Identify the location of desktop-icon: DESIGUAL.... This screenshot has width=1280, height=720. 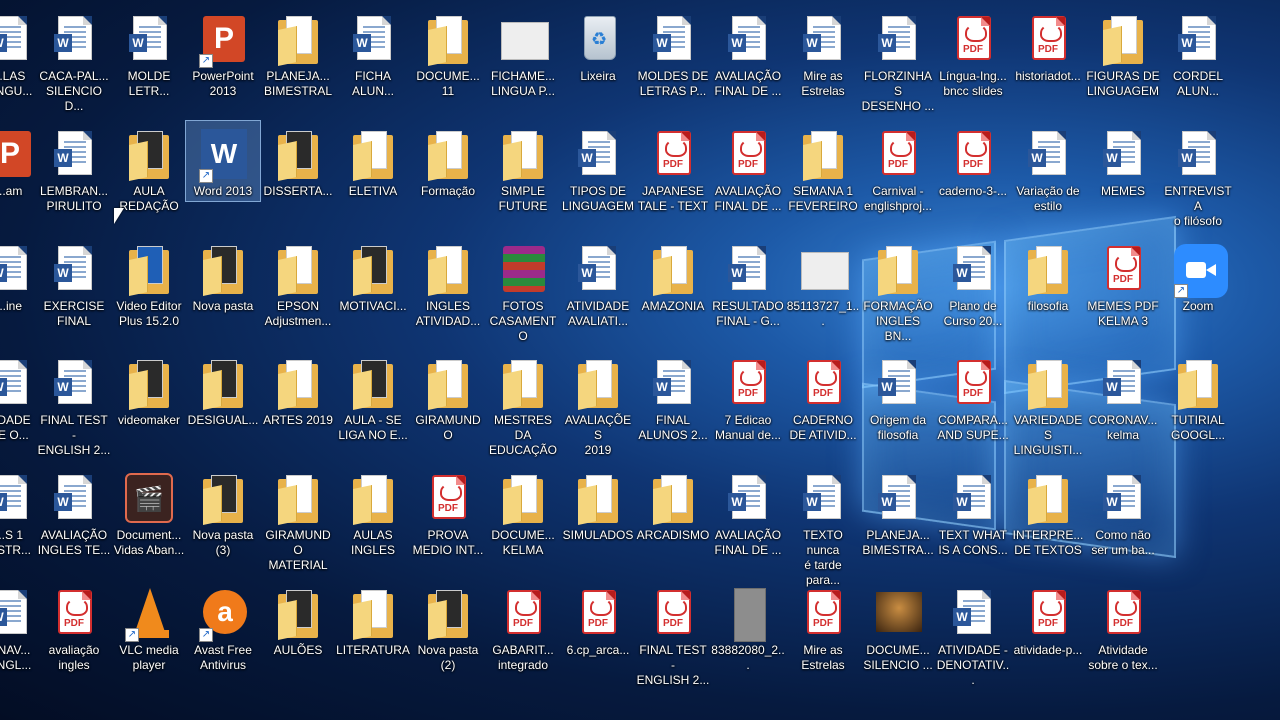
(223, 406).